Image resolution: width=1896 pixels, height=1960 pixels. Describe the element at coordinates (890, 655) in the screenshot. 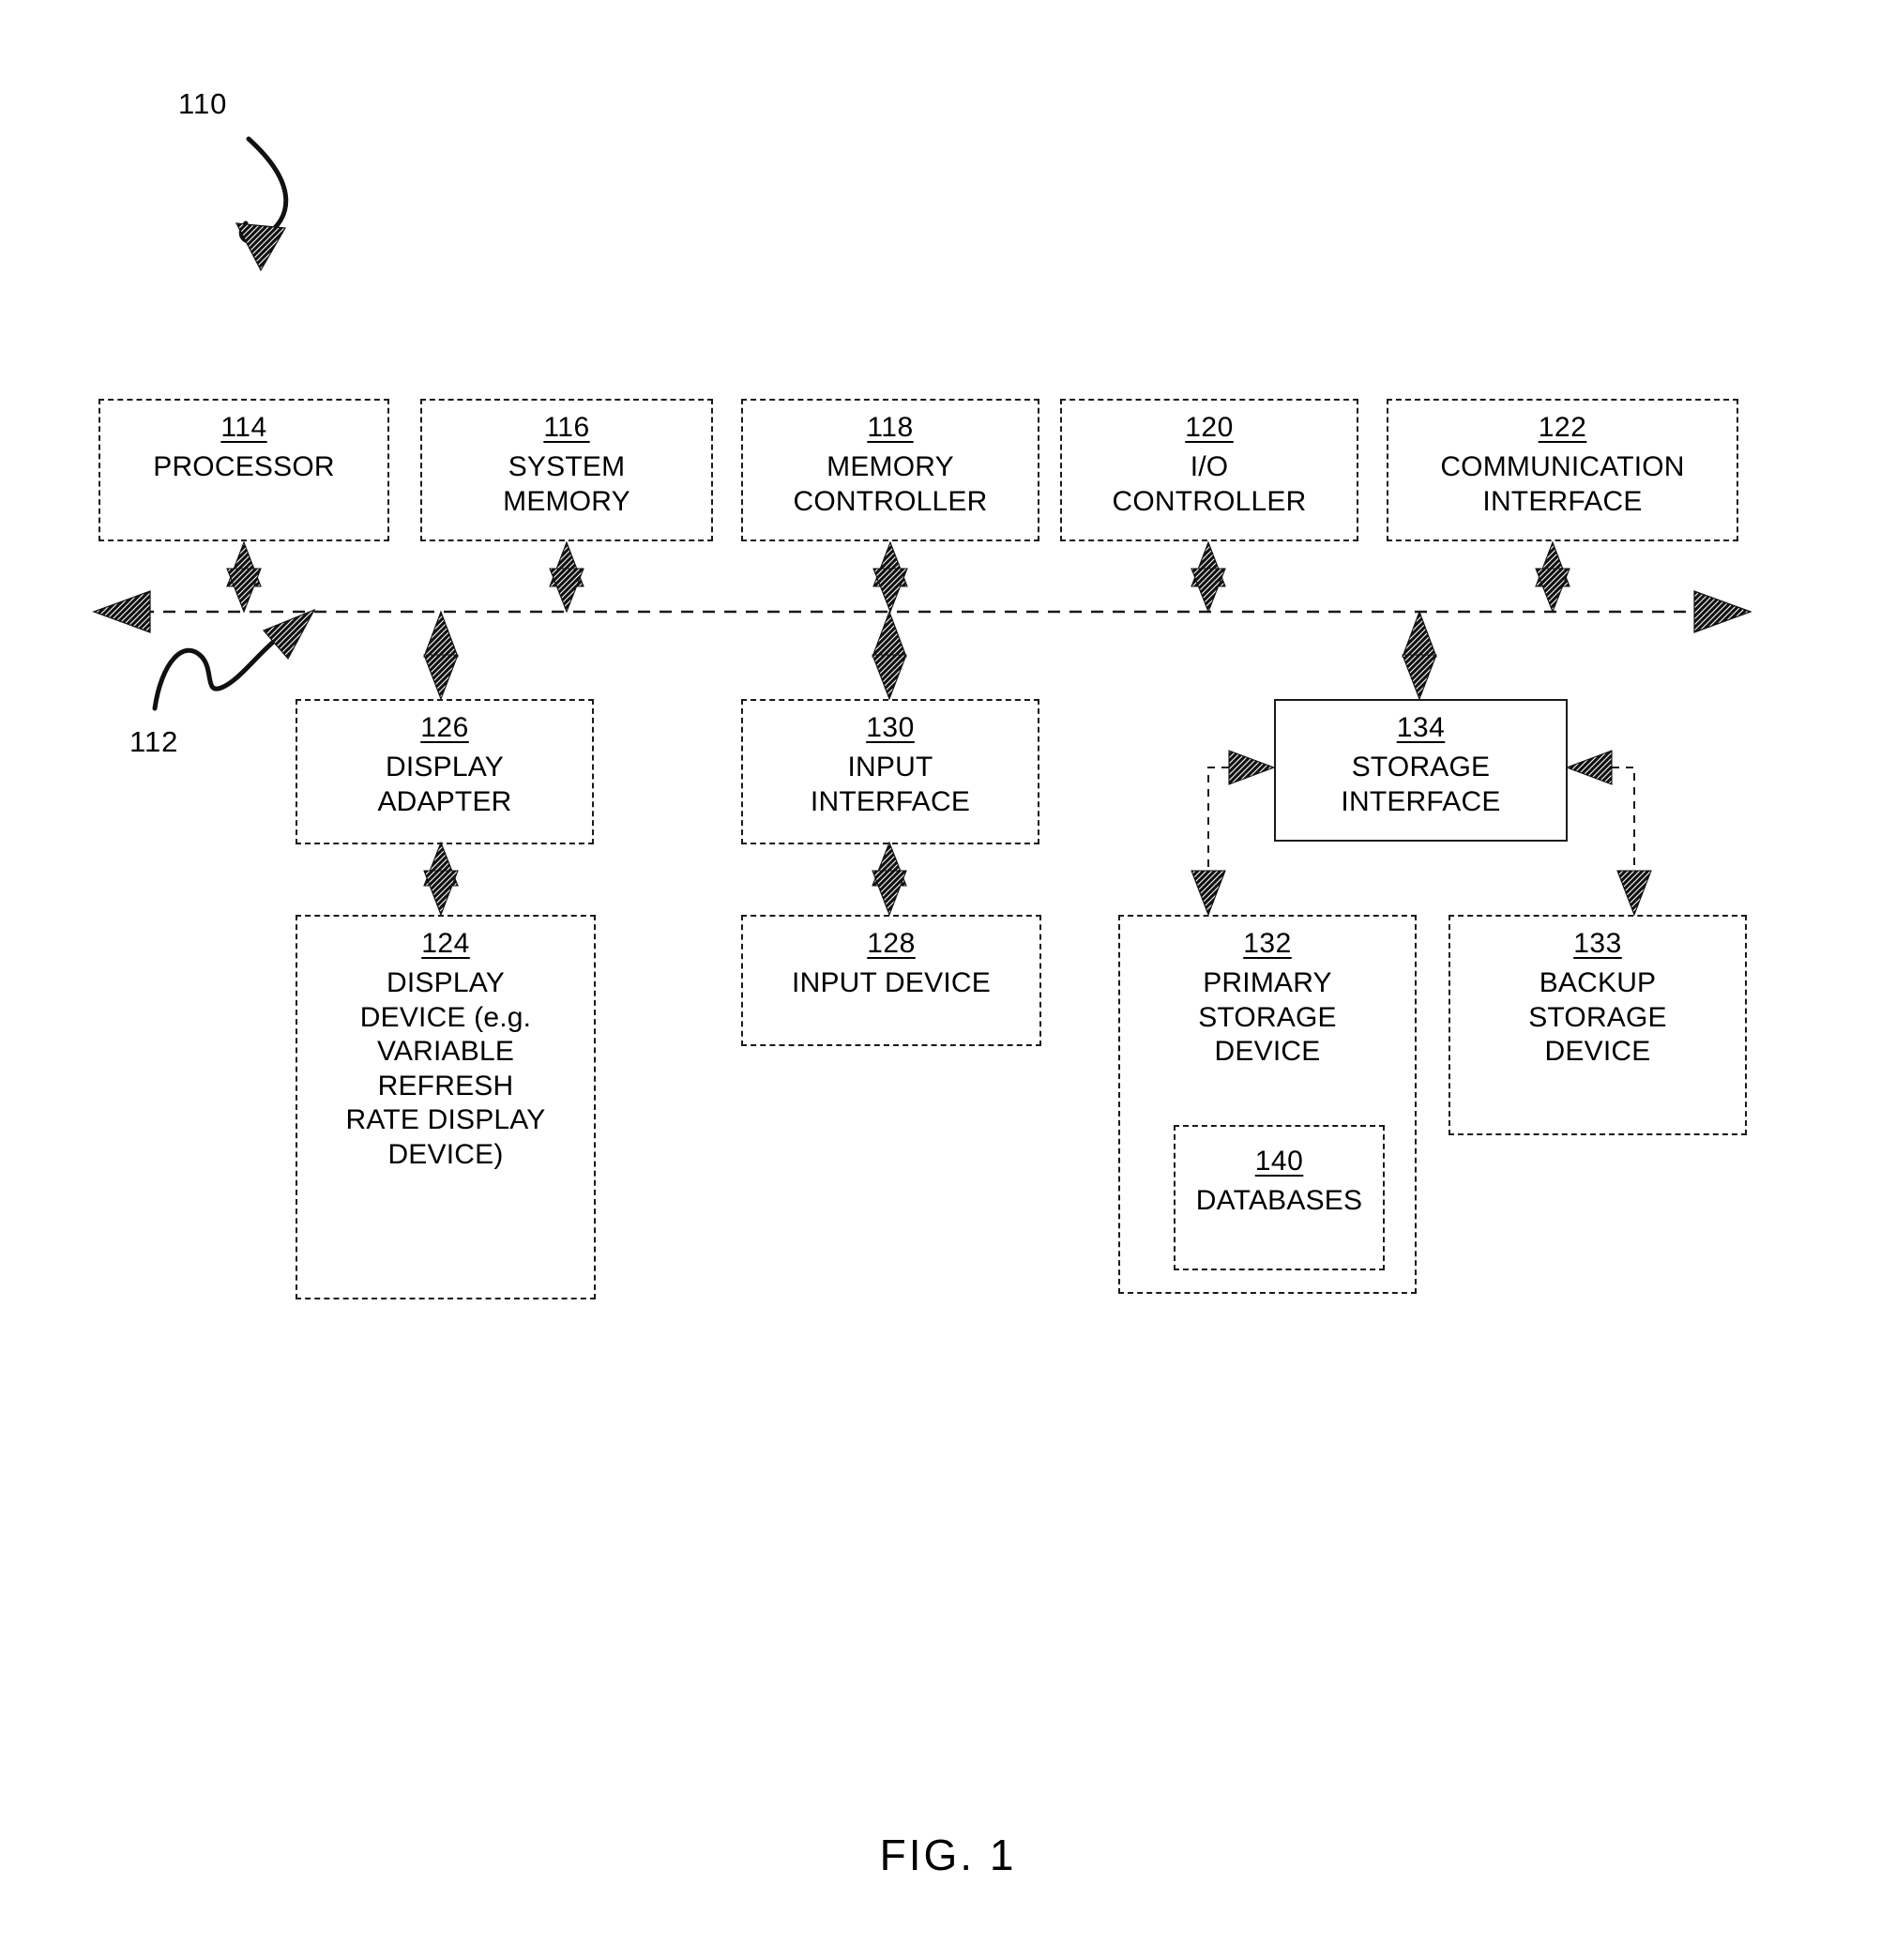

I see `connector-bus-input-interface` at that location.